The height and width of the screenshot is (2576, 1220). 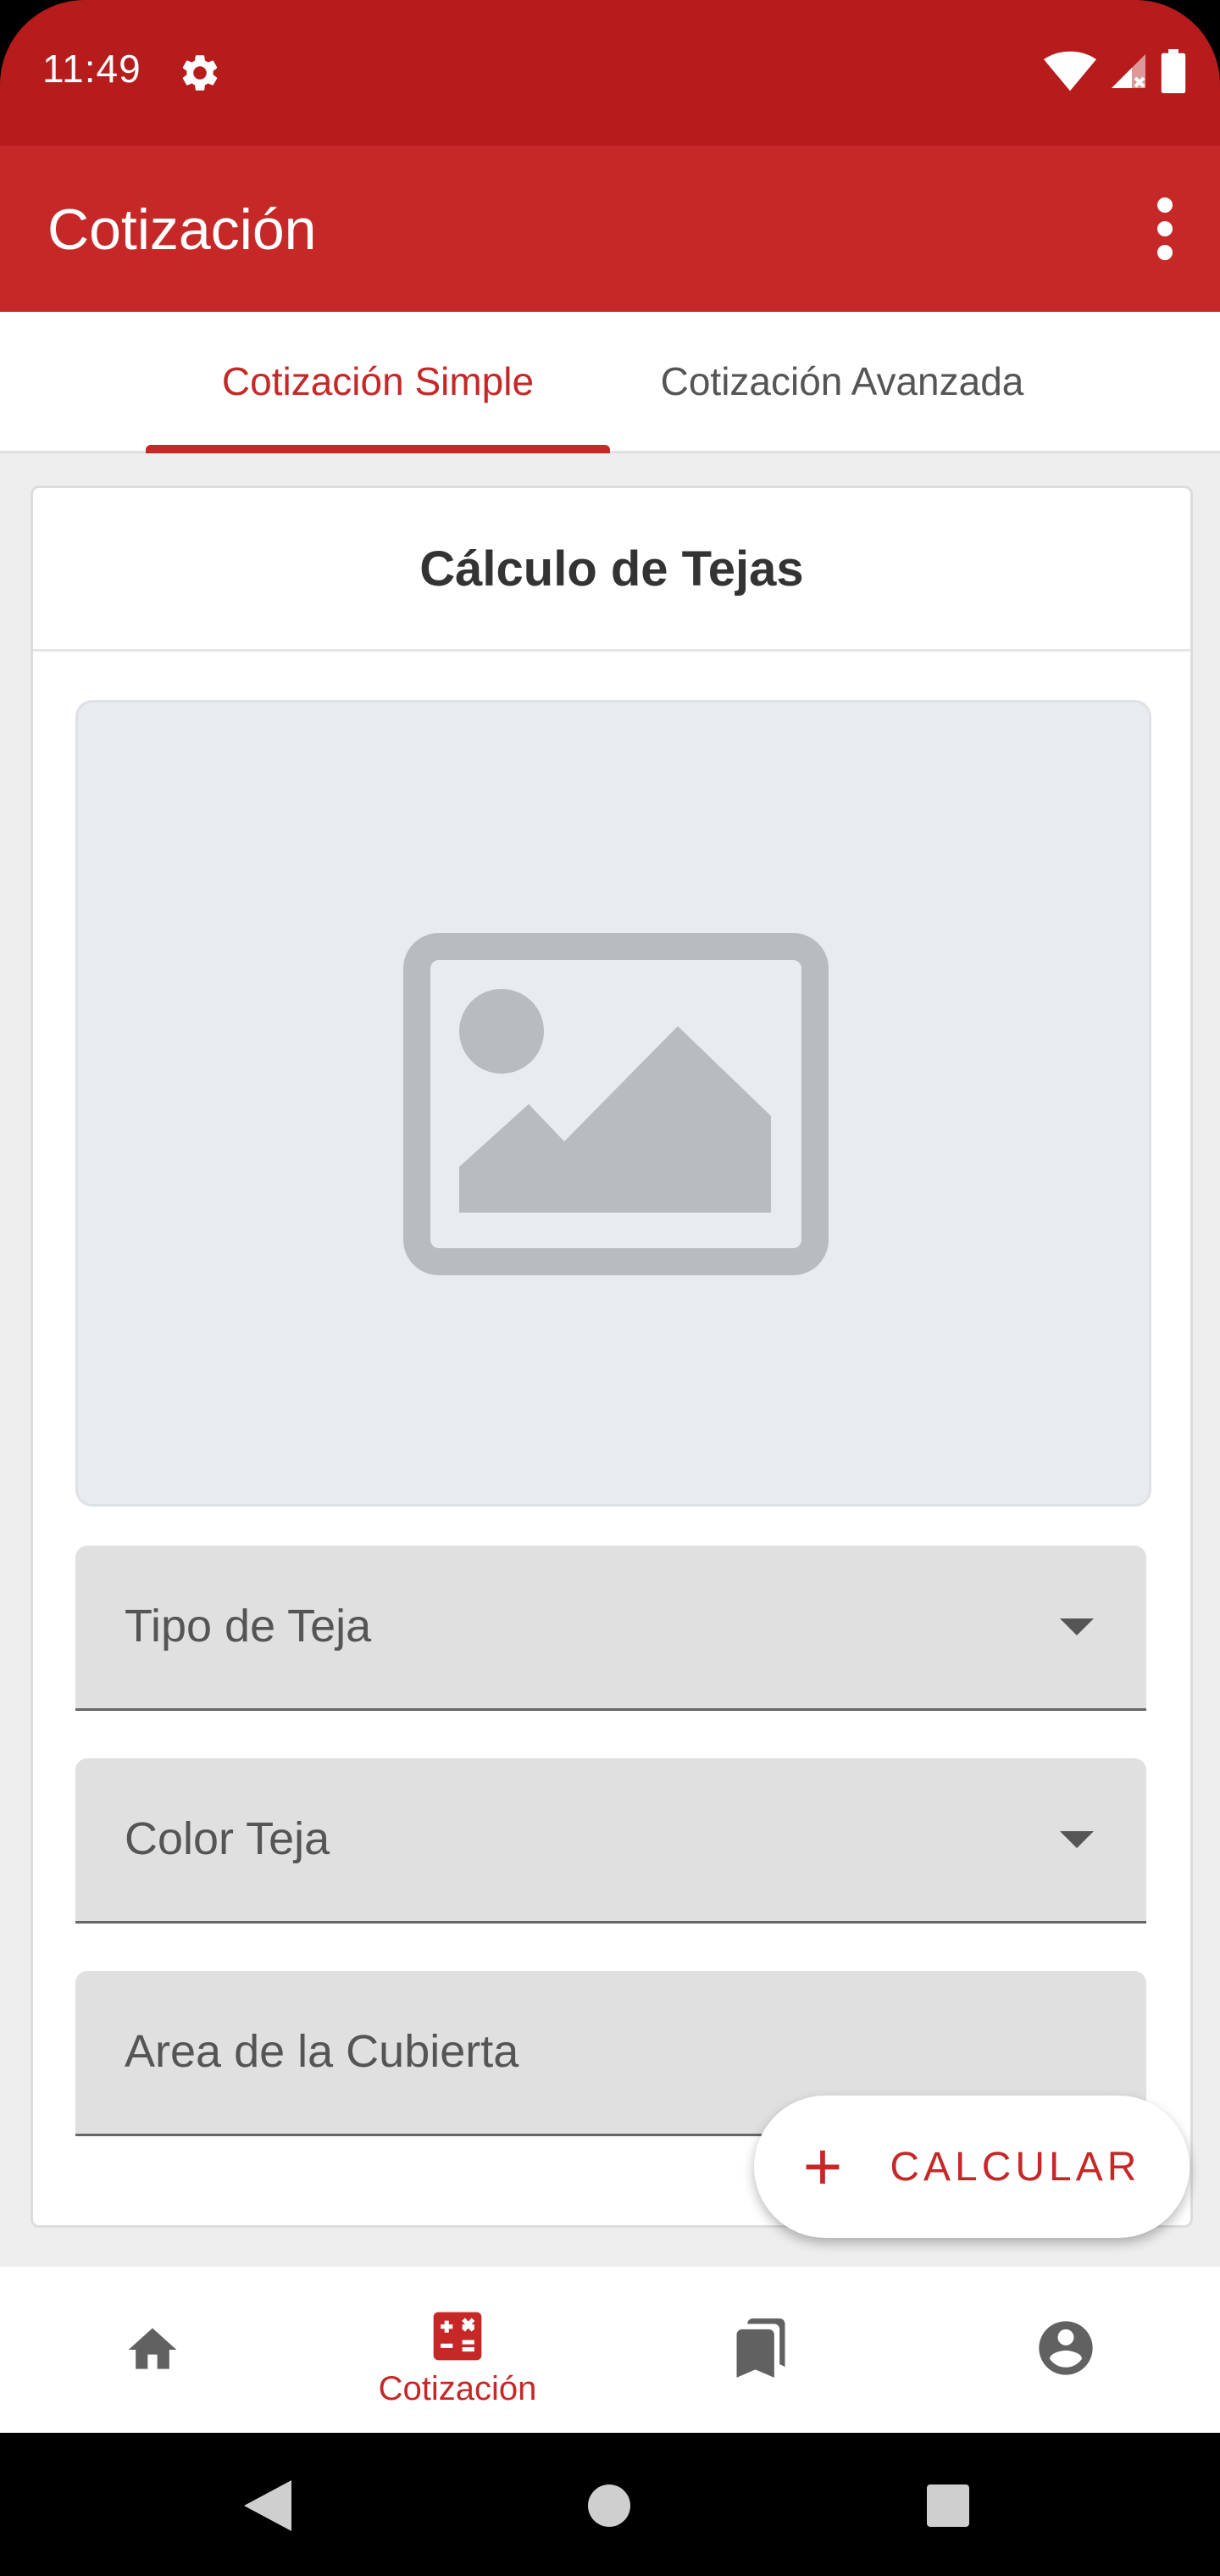 I want to click on calcular-button: + CALCULAR, so click(x=972, y=2167).